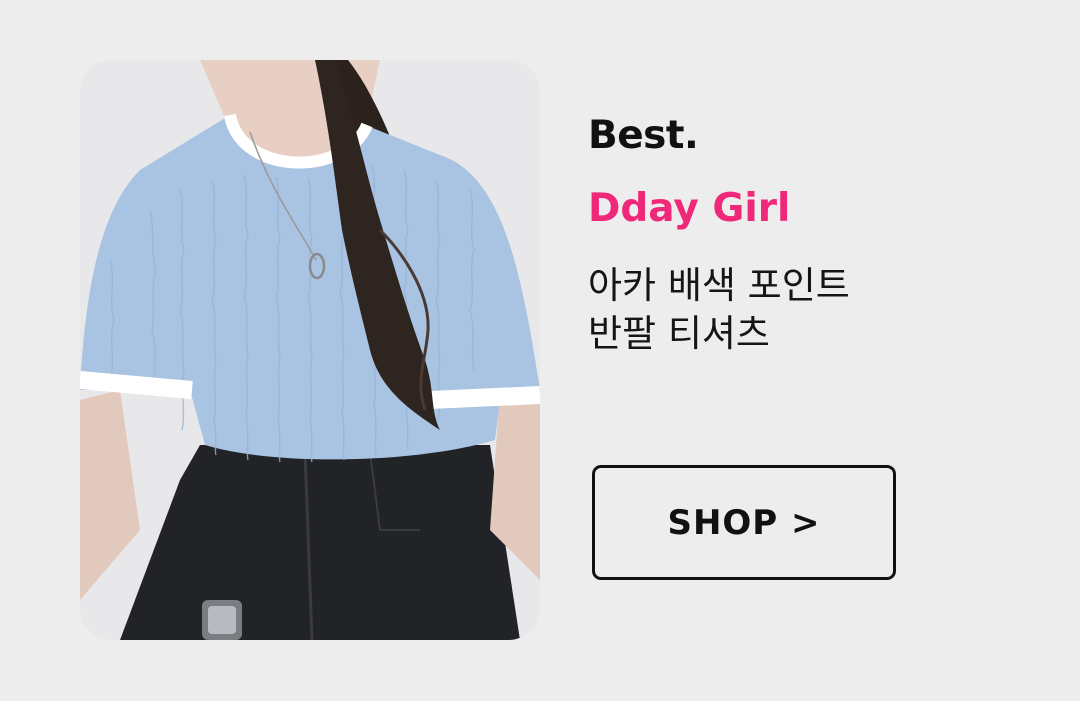 Image resolution: width=1080 pixels, height=701 pixels. Describe the element at coordinates (719, 285) in the screenshot. I see `product-title-line-1: 아카 배색 포인트` at that location.